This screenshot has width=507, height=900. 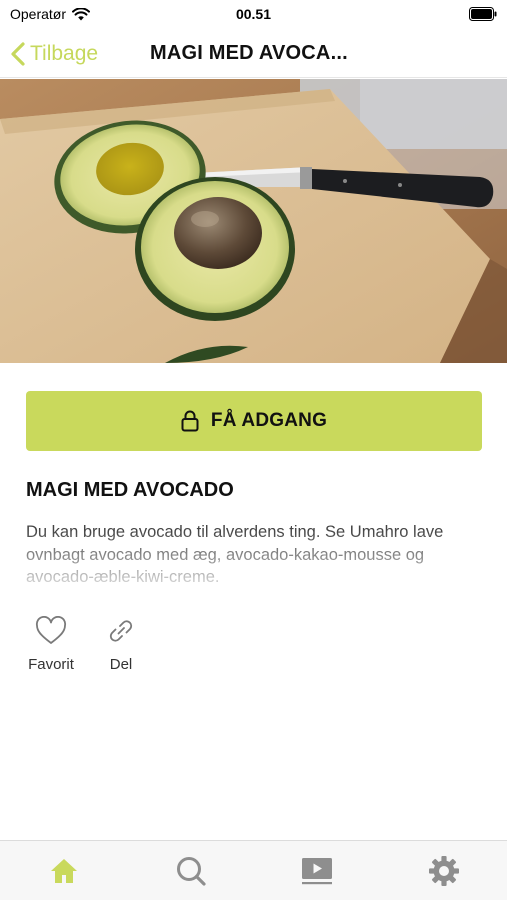 I want to click on get-access-button: FÅ ADGANG, so click(x=254, y=421).